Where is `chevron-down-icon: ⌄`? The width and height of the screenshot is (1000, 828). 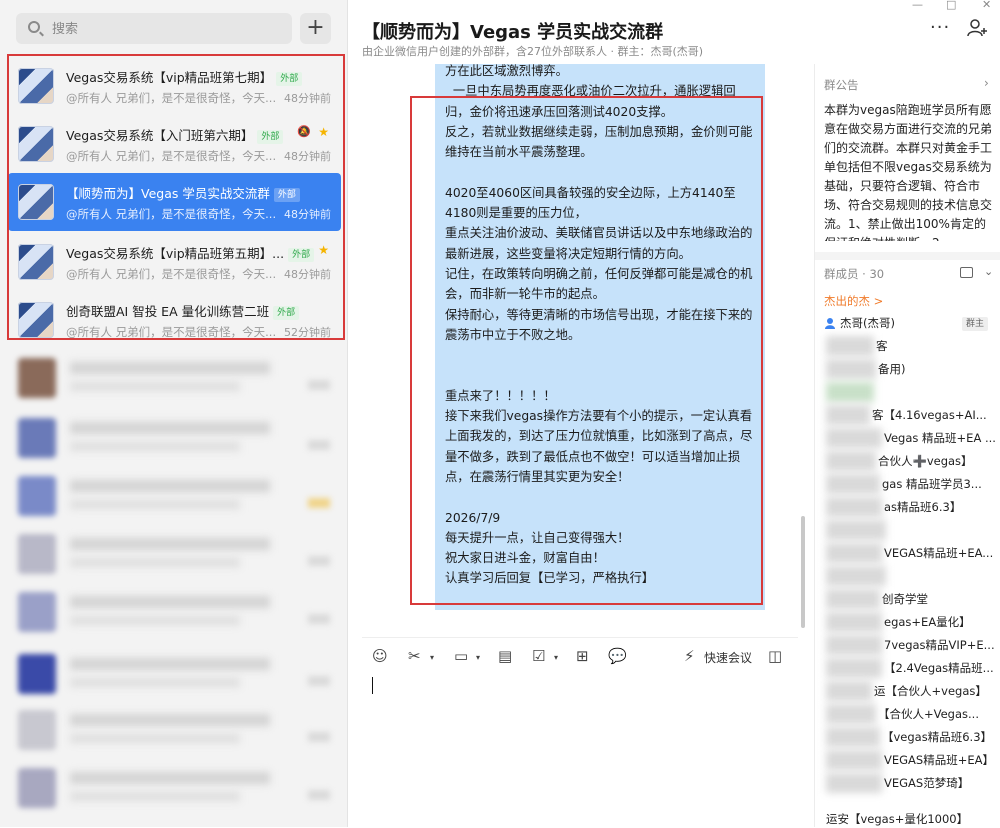
chevron-down-icon: ⌄ is located at coordinates (988, 271).